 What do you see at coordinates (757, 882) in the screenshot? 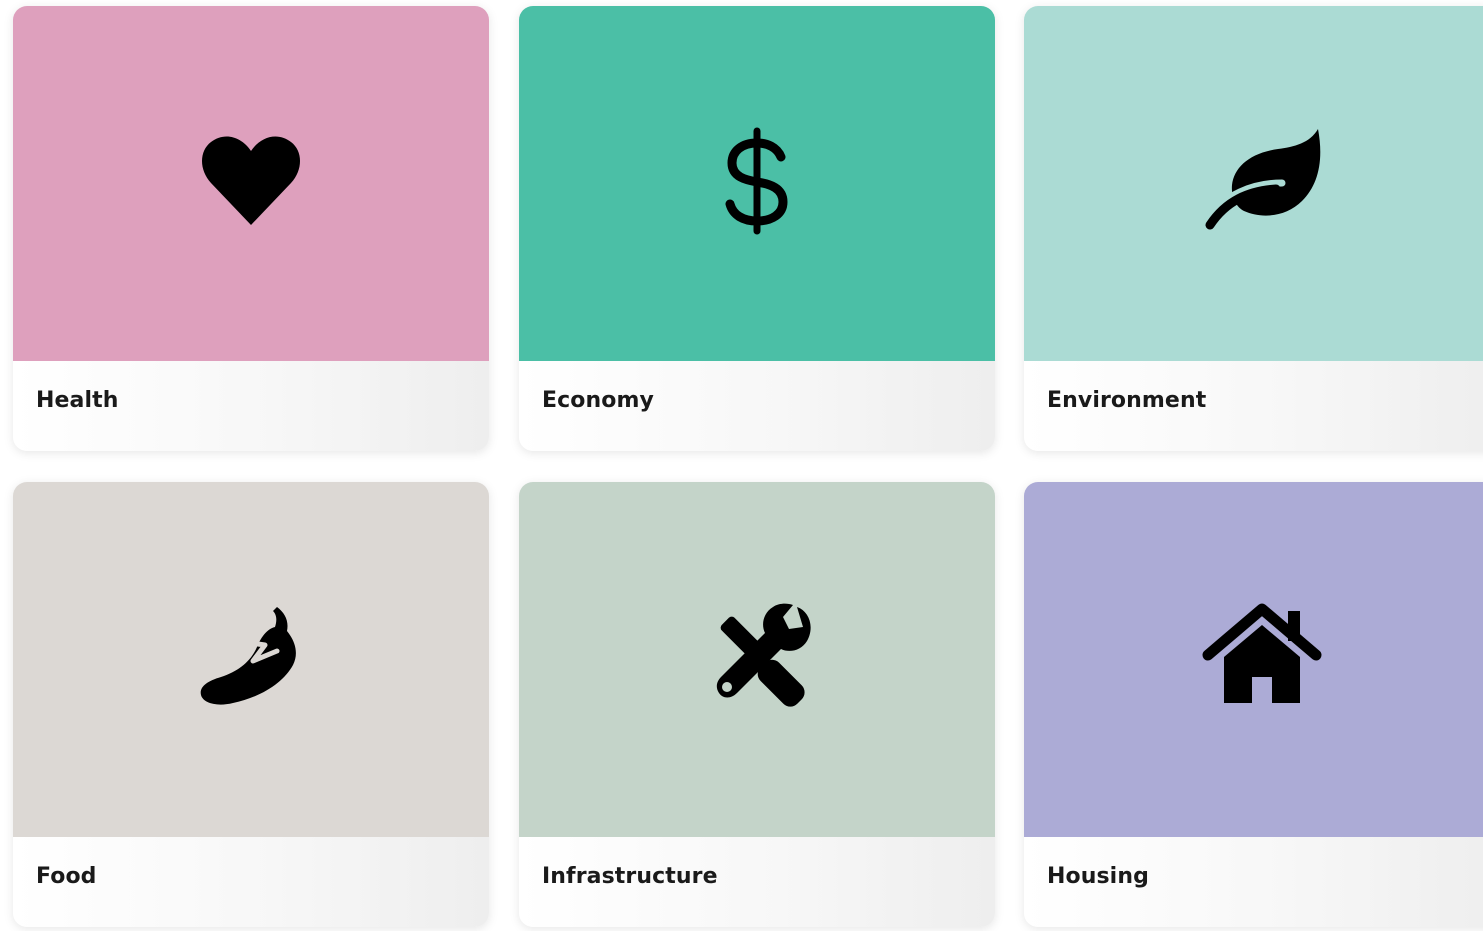
I see `card-footer: Infrastructure` at bounding box center [757, 882].